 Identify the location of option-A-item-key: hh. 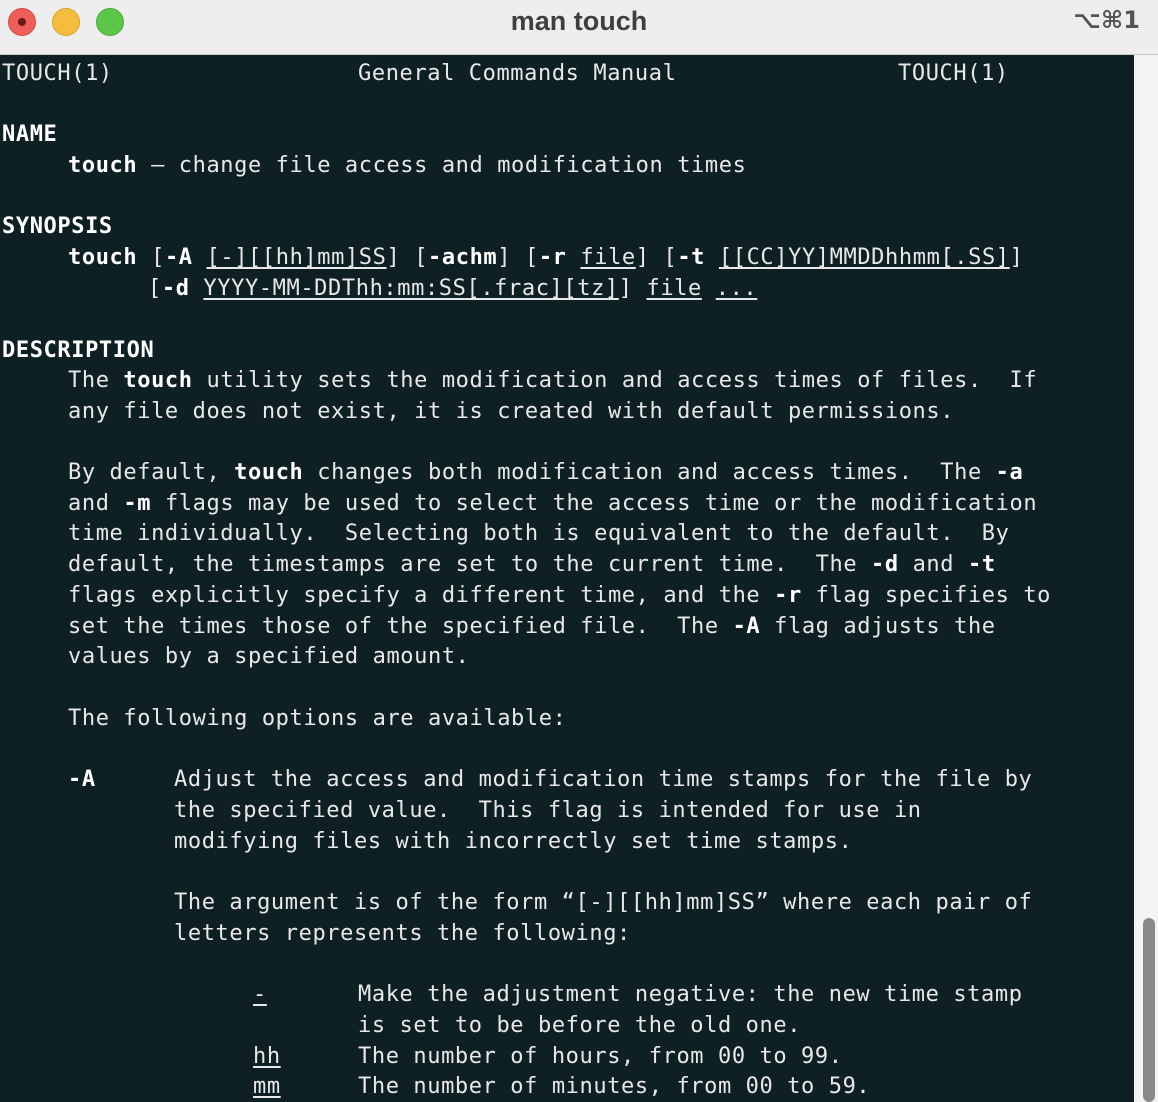
(267, 1056).